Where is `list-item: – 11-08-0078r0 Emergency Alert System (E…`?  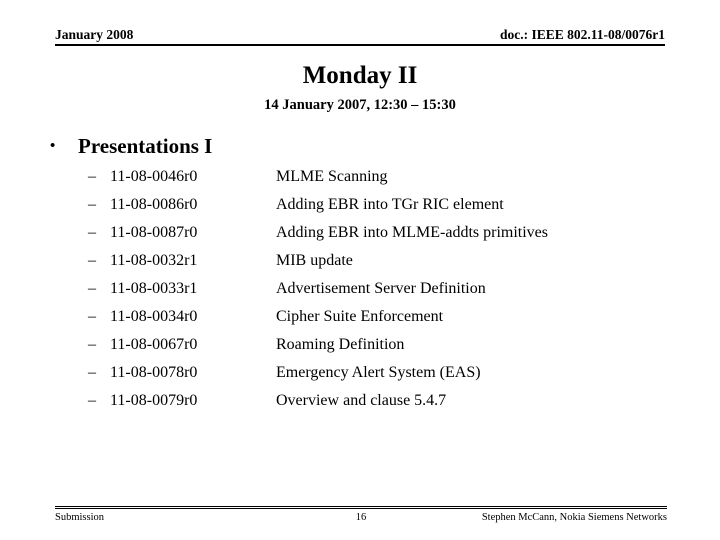
list-item: – 11-08-0078r0 Emergency Alert System (E… is located at coordinates (404, 379).